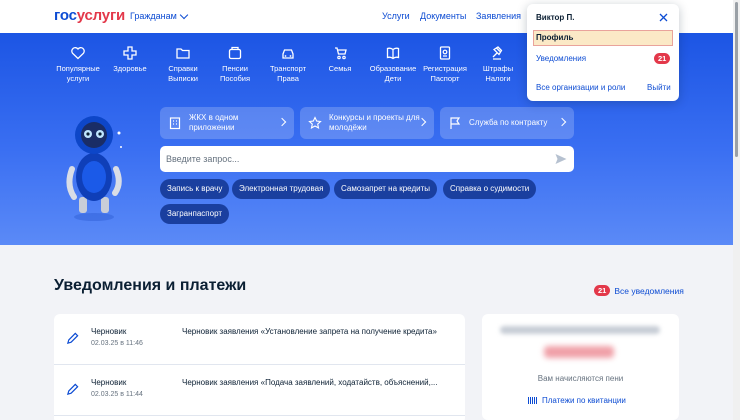 The width and height of the screenshot is (740, 420). I want to click on gosuslugi-logo: госуслуги, so click(89, 15).